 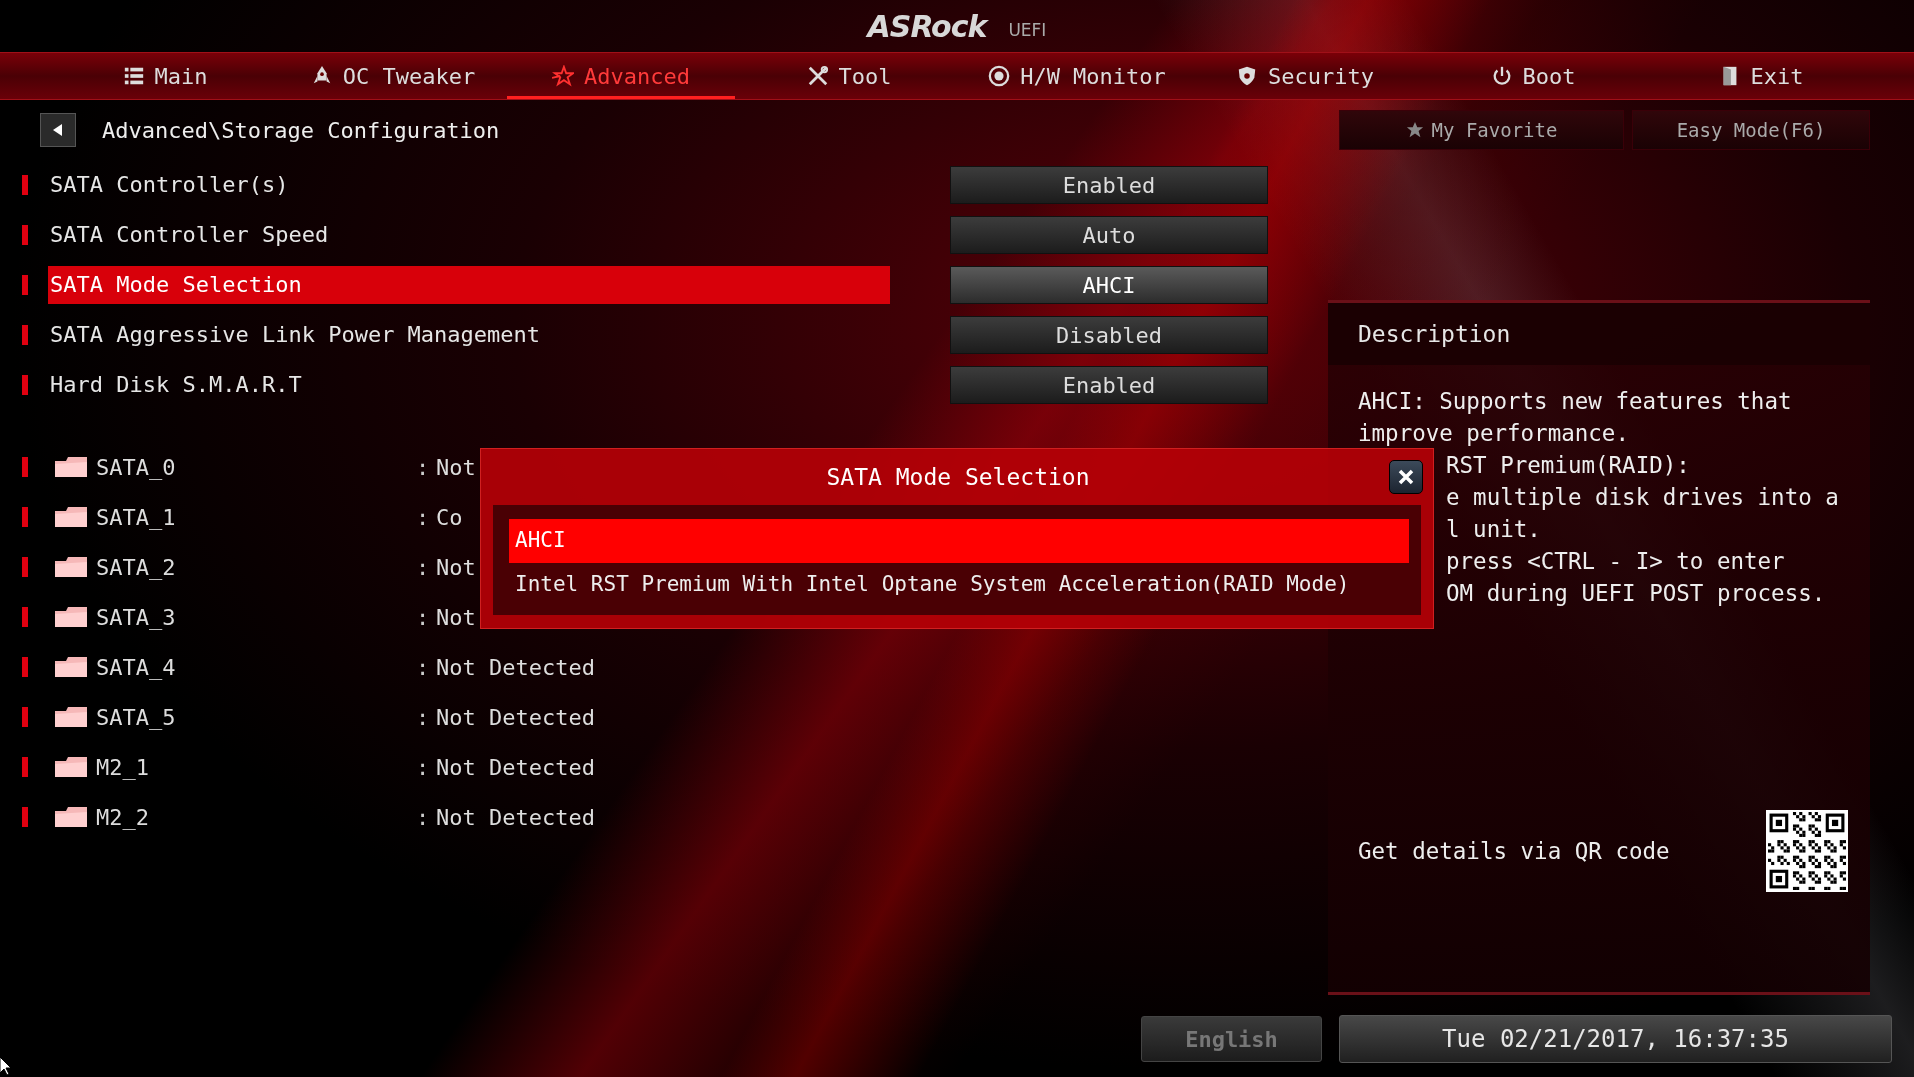 I want to click on menu-tab: Exit, so click(x=1761, y=76).